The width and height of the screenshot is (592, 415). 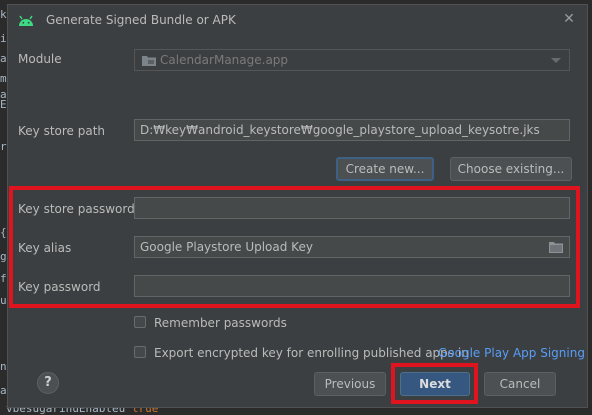 What do you see at coordinates (140, 322) in the screenshot?
I see `remember-passwords-checkbox` at bounding box center [140, 322].